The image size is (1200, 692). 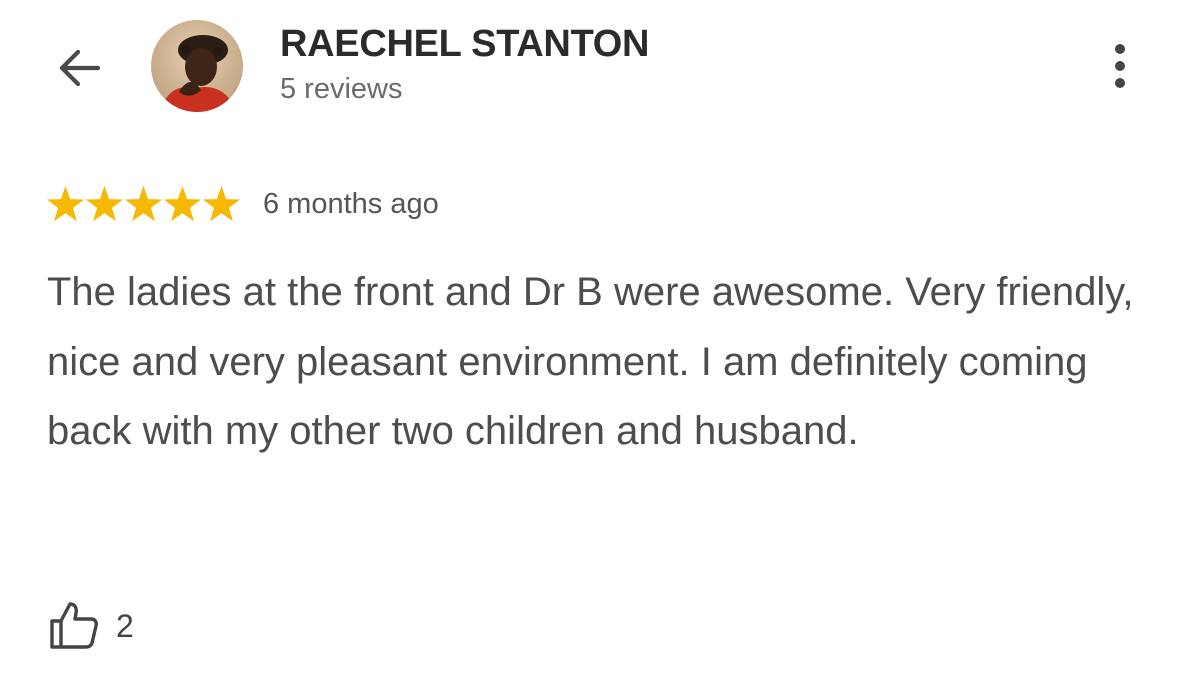 I want to click on avatar, so click(x=197, y=66).